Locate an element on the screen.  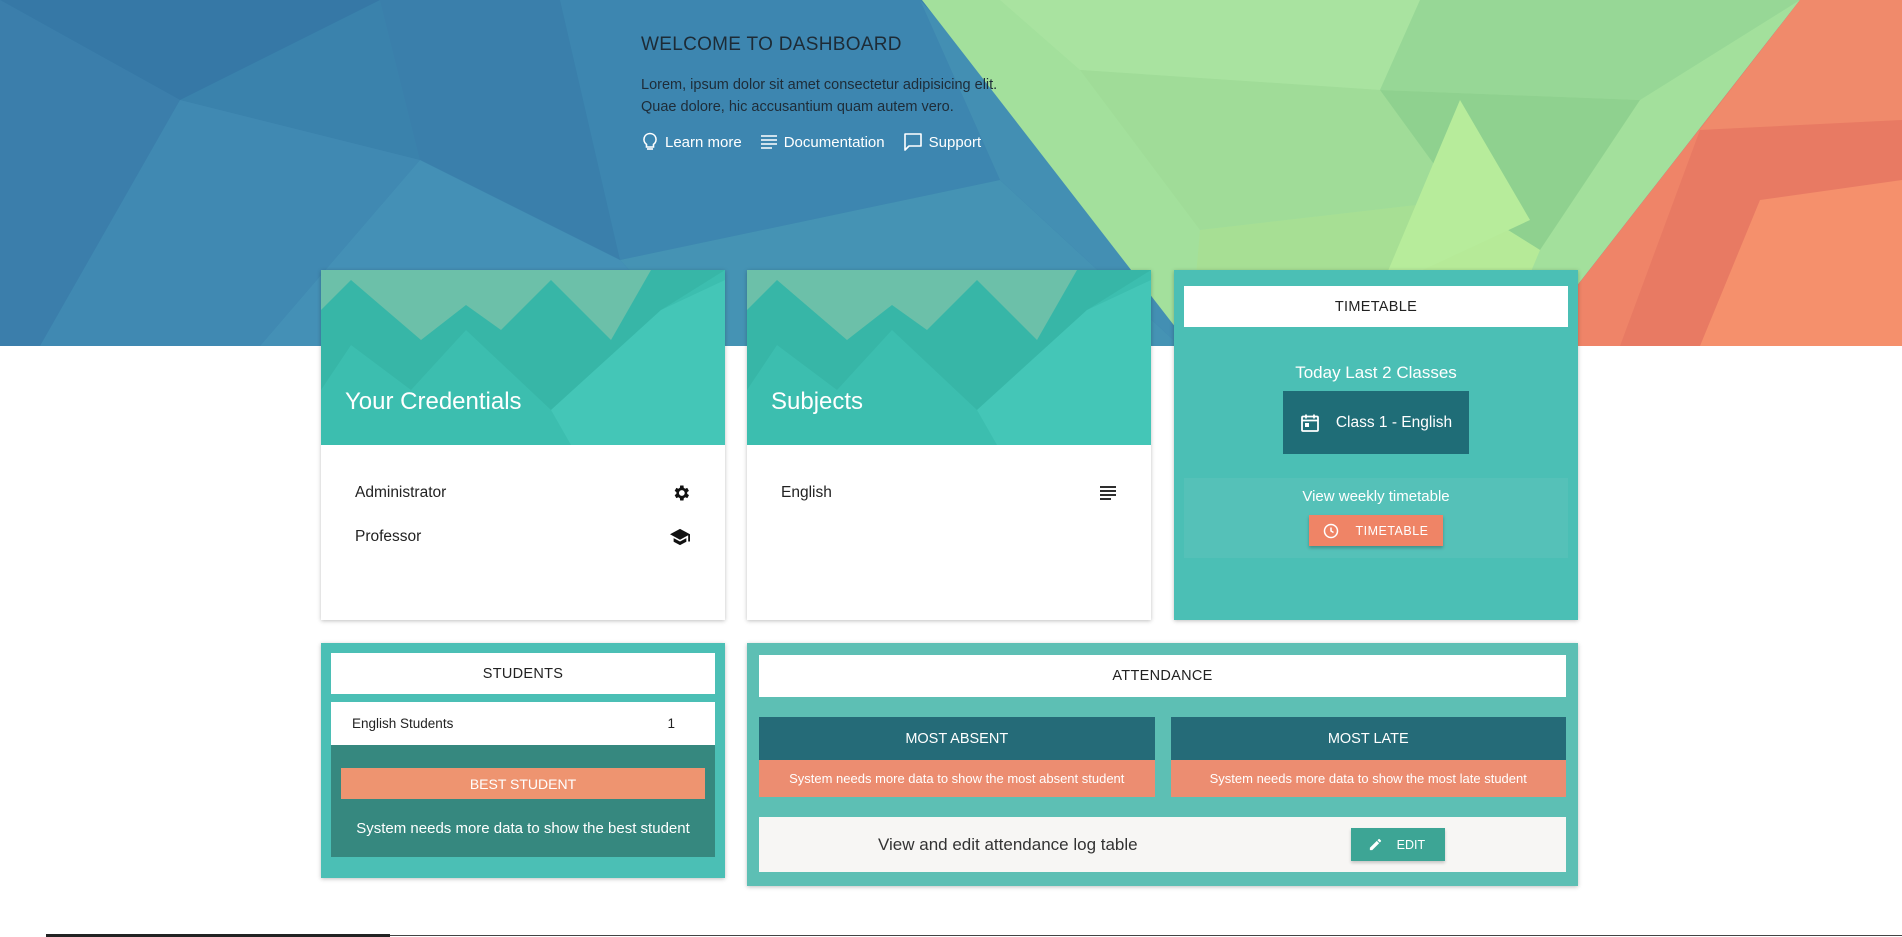
subjects-list: English is located at coordinates (949, 480).